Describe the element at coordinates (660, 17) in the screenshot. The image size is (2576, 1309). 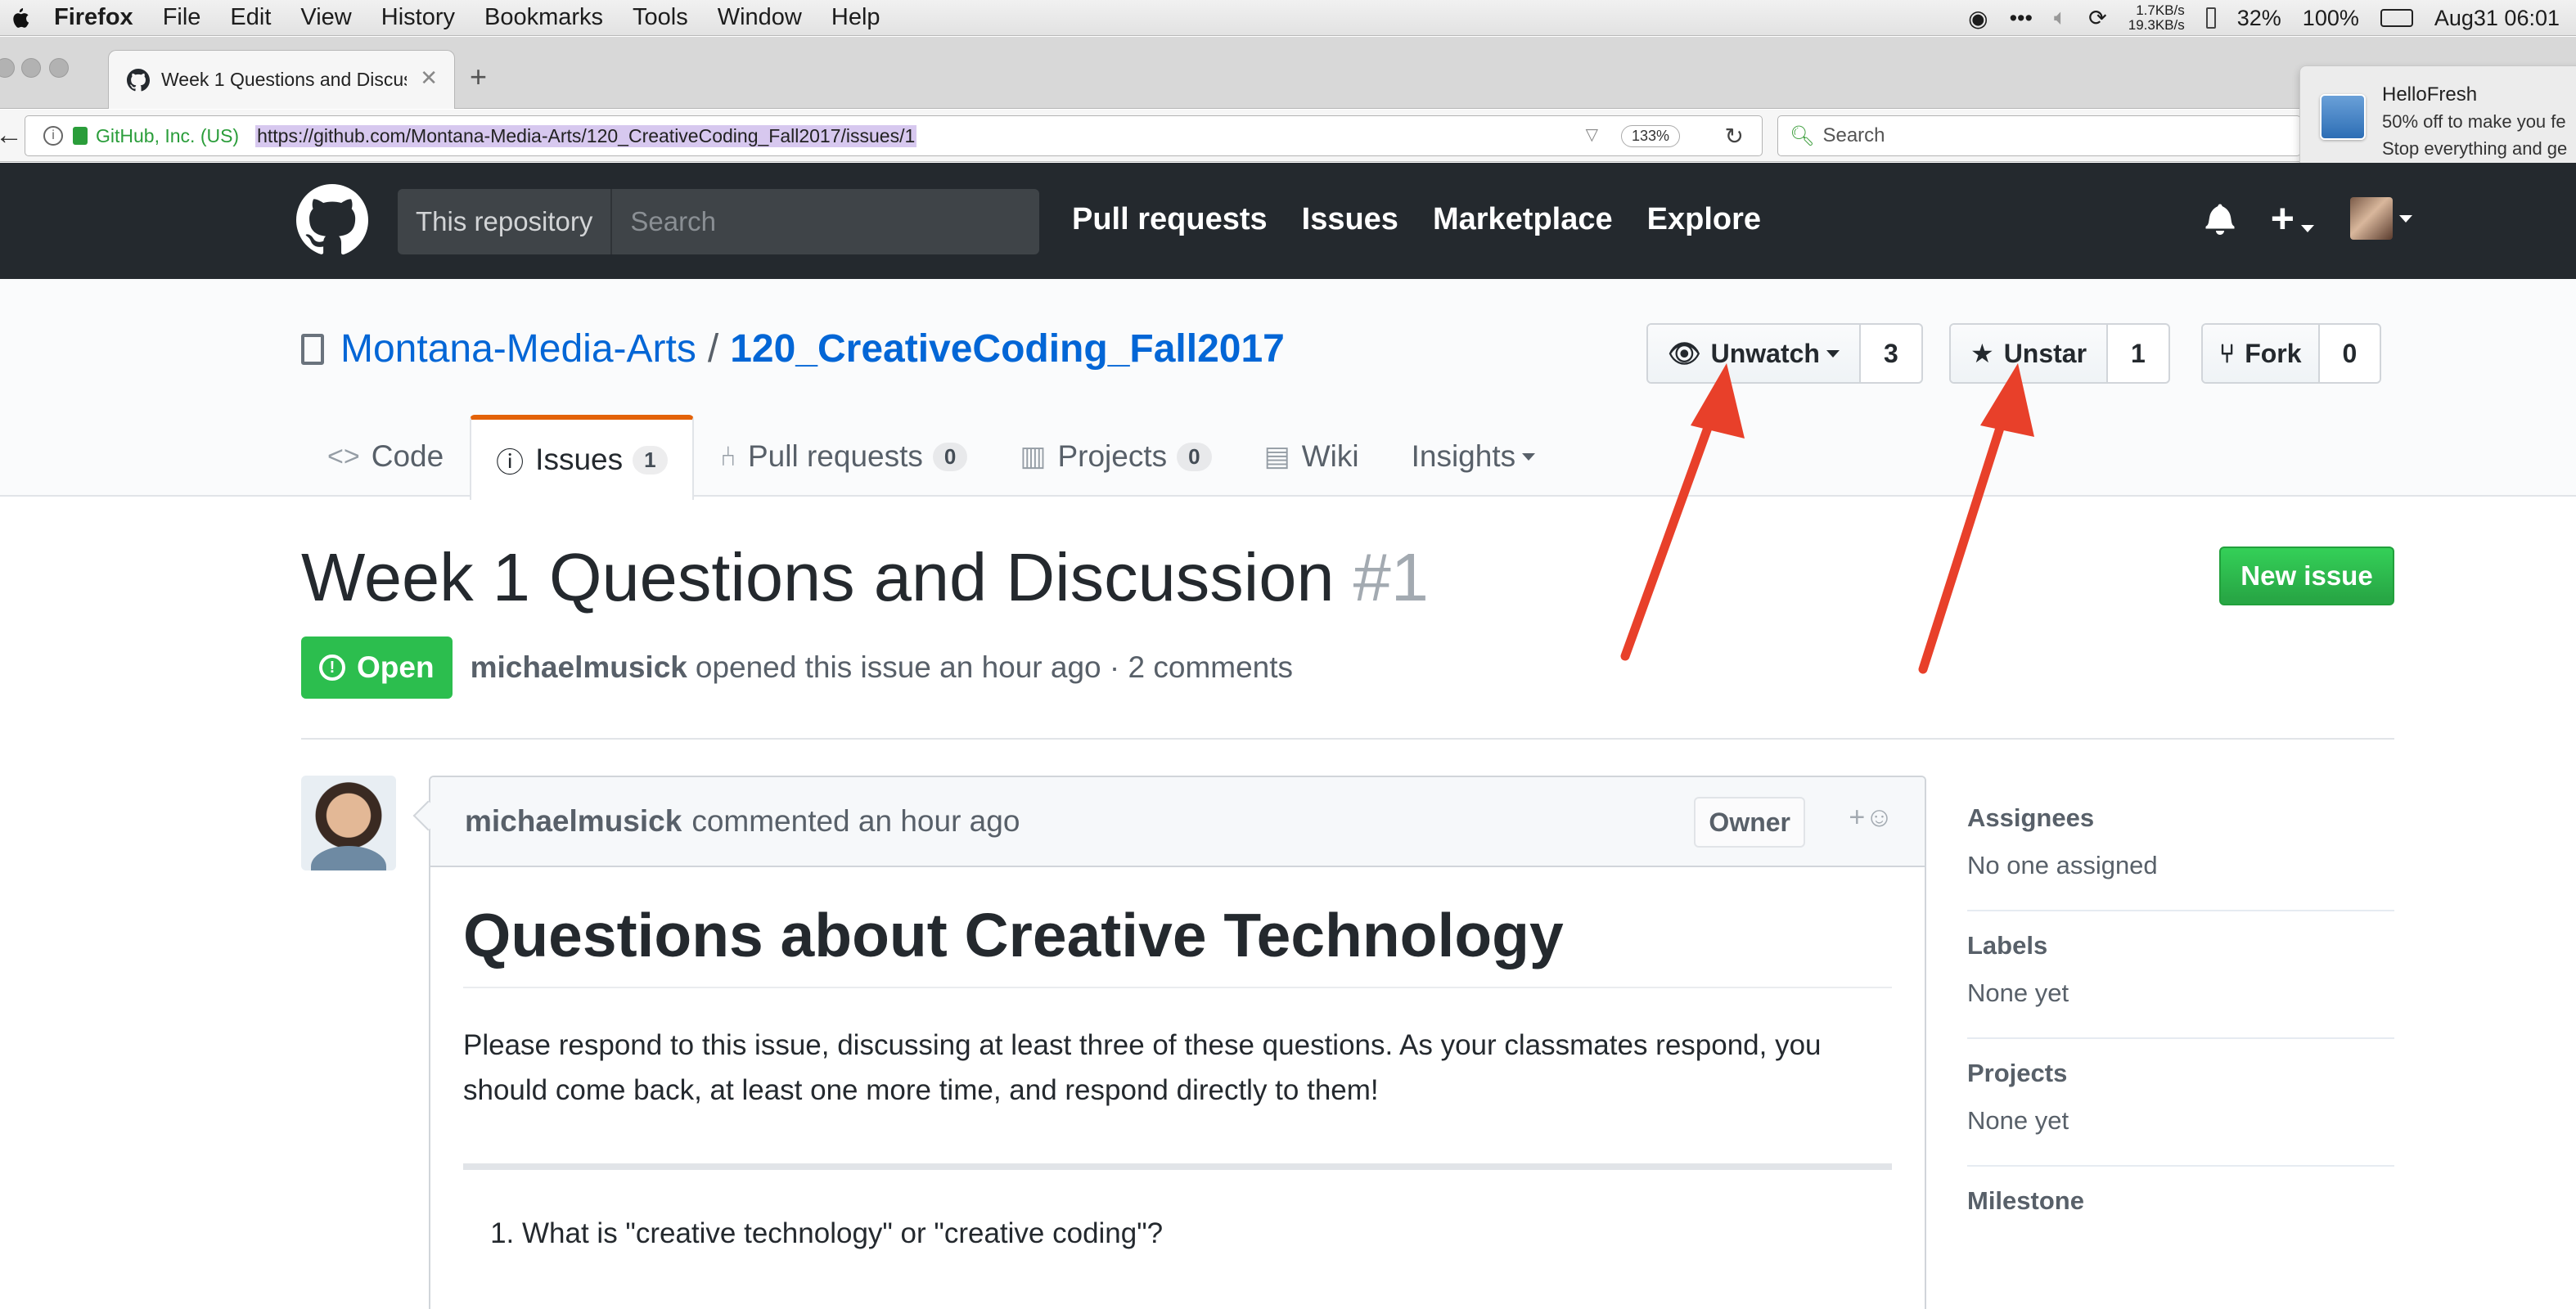
I see `menu-tools: Tools` at that location.